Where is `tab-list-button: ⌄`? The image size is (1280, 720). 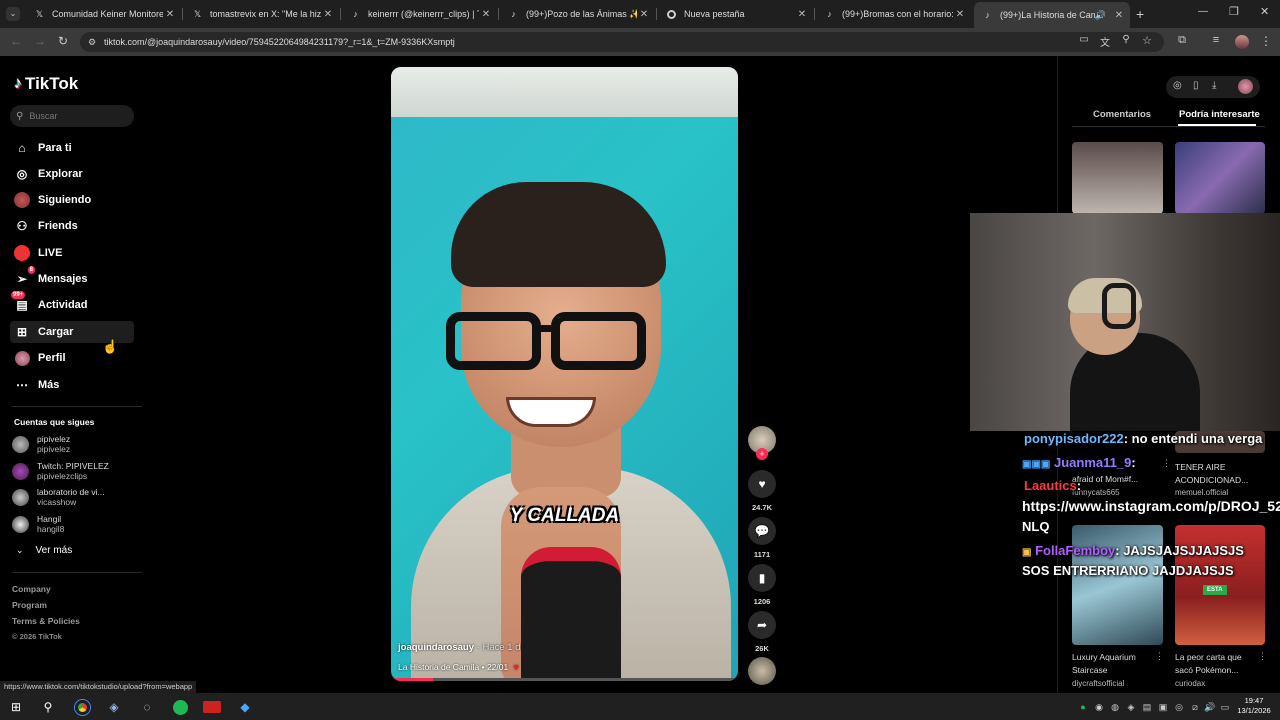
tab-list-button: ⌄ is located at coordinates (13, 14).